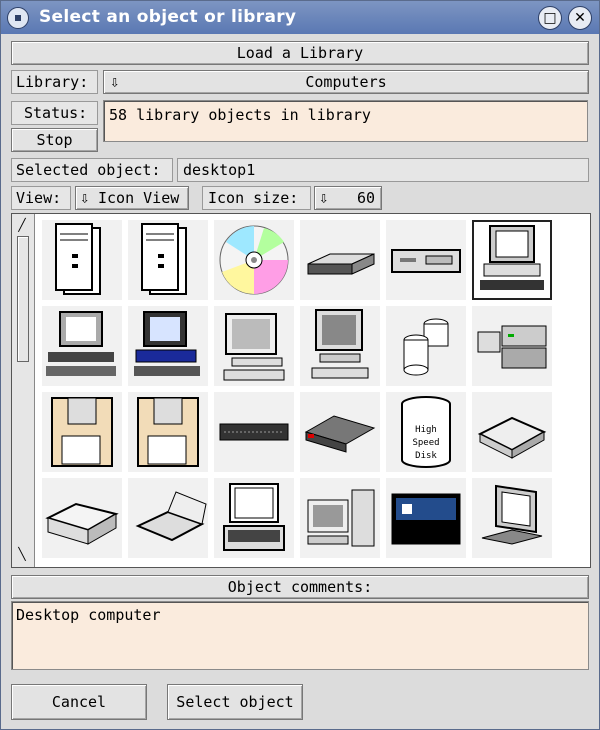 The width and height of the screenshot is (600, 730). I want to click on svg-text: High, so click(426, 430).